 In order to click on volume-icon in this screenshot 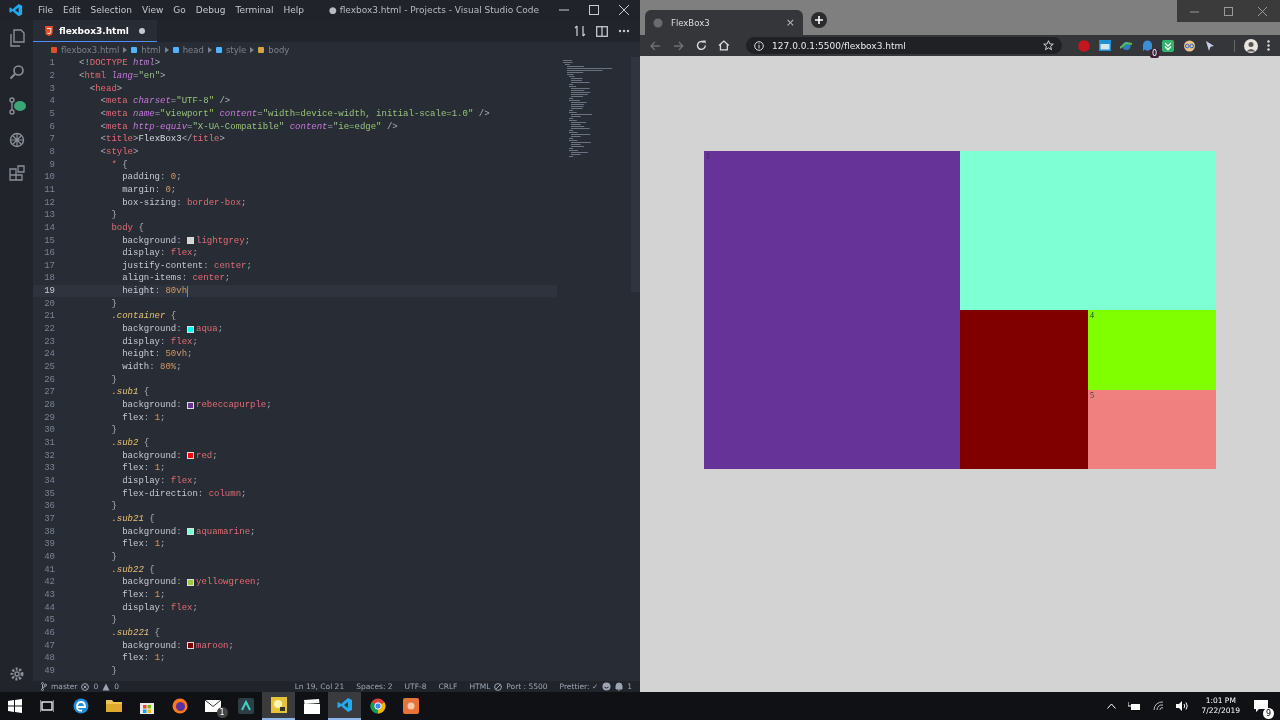, I will do `click(1181, 706)`.